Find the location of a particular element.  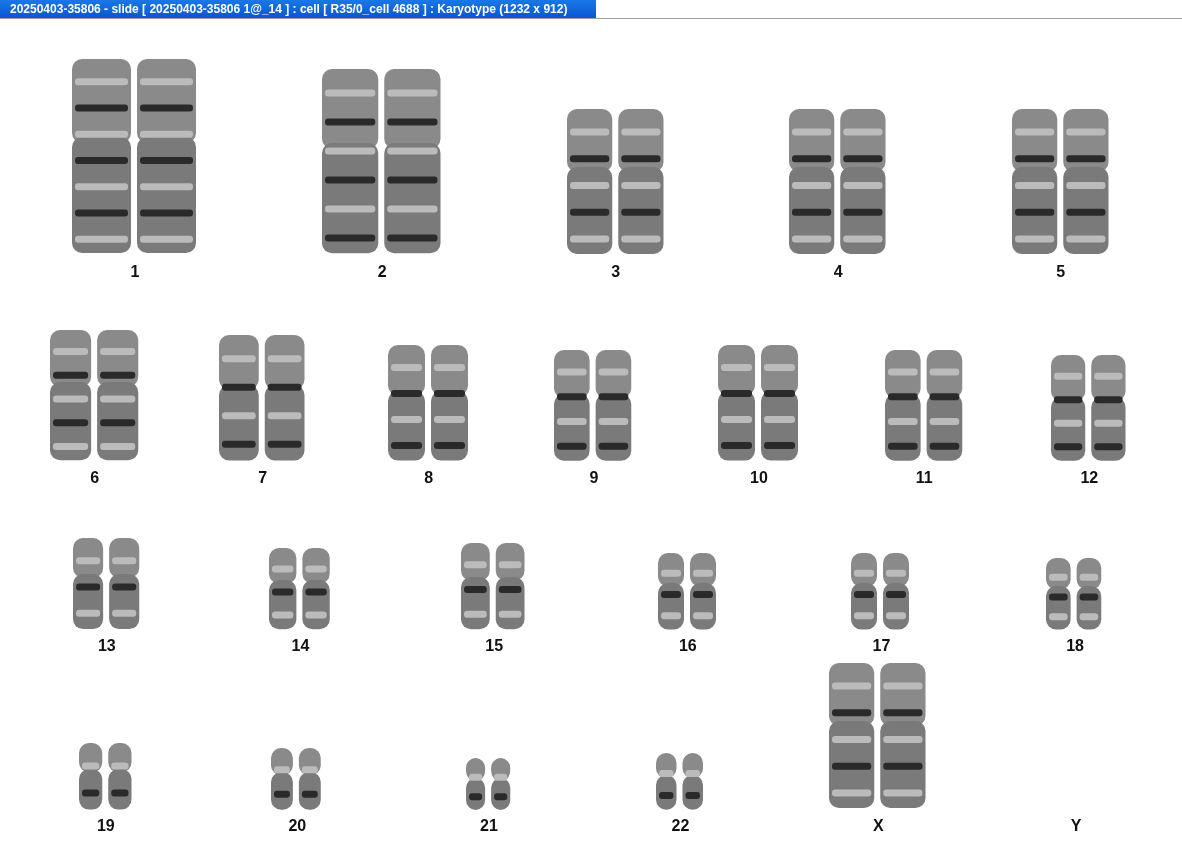

chromosome-number: 1 is located at coordinates (135, 272).